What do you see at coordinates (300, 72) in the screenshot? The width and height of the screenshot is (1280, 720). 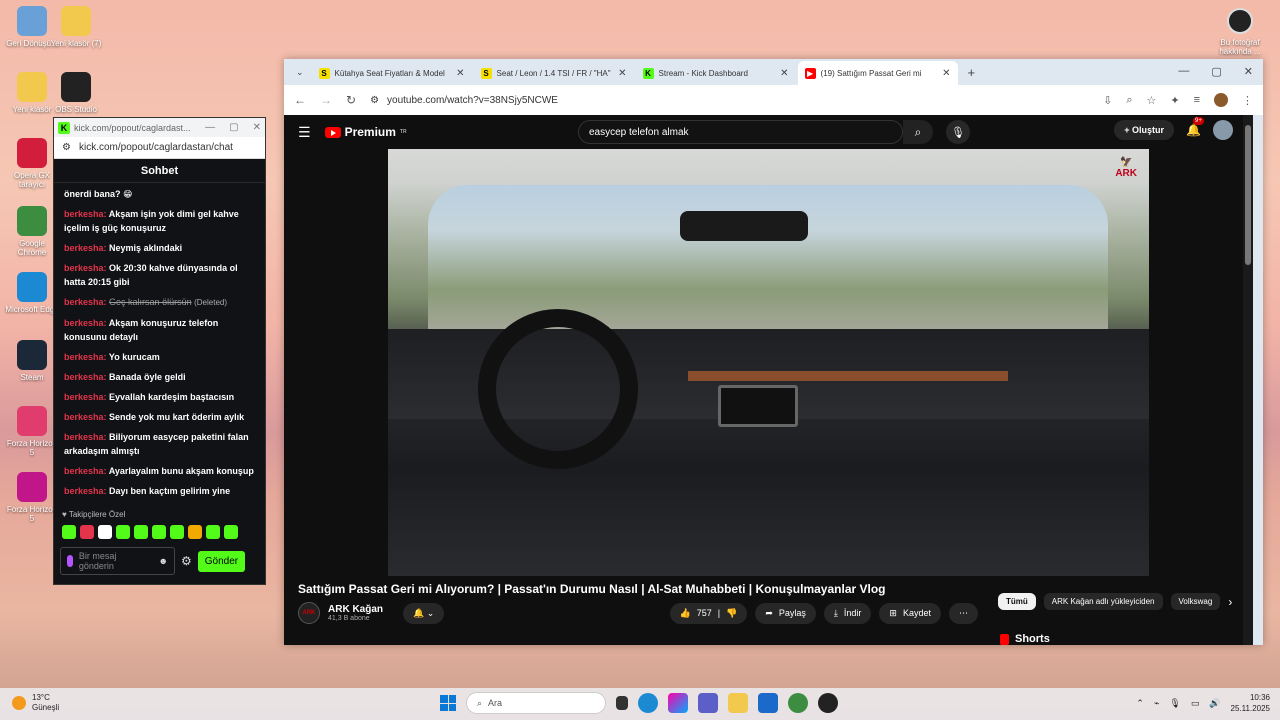 I see `tab-search-icon: ⌄` at bounding box center [300, 72].